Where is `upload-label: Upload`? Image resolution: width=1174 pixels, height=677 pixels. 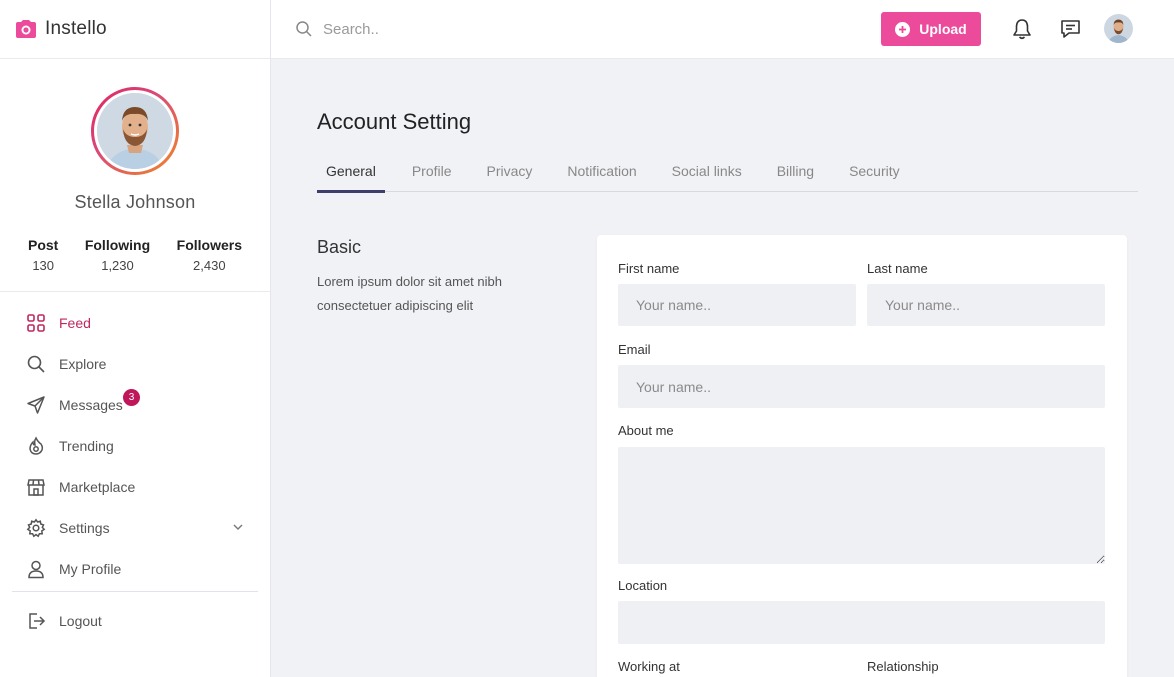 upload-label: Upload is located at coordinates (943, 29).